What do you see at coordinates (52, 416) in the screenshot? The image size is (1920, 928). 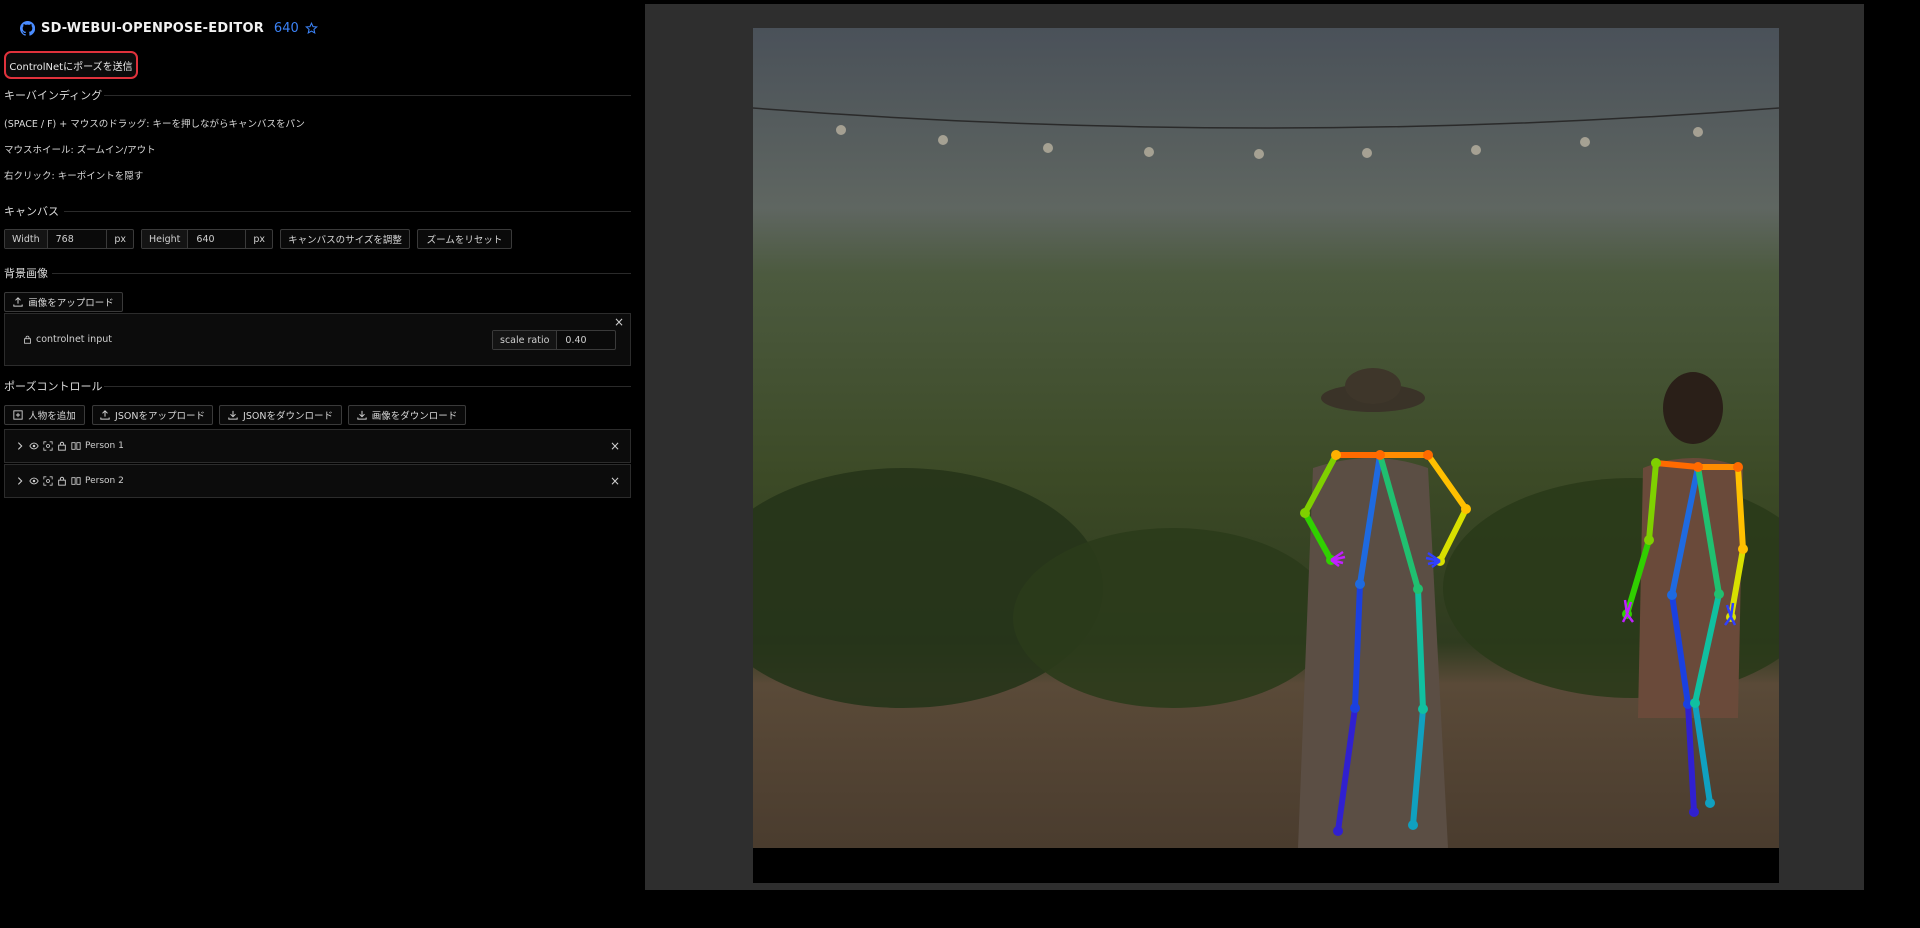 I see `add-person-label: 人物を追加` at bounding box center [52, 416].